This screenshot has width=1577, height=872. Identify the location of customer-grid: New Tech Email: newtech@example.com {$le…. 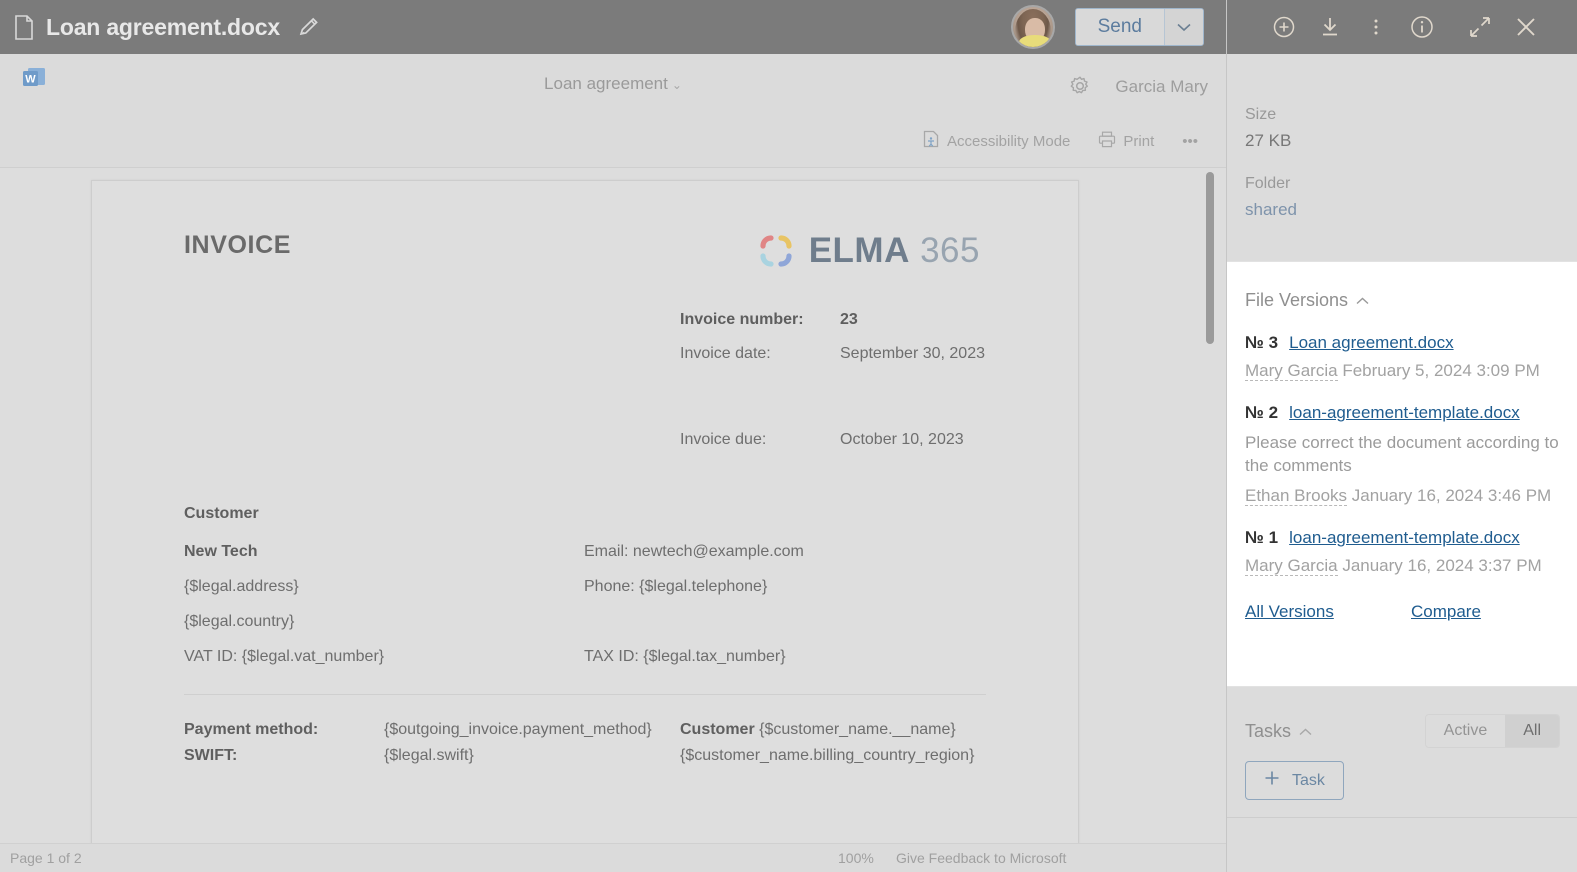
(585, 604).